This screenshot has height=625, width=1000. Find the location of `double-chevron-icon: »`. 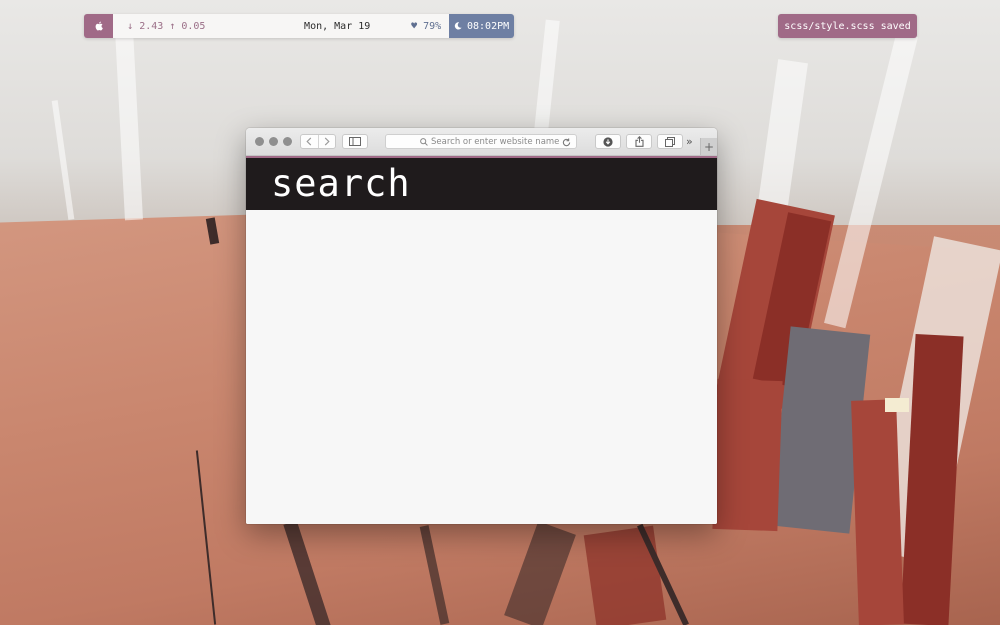

double-chevron-icon: » is located at coordinates (689, 141).